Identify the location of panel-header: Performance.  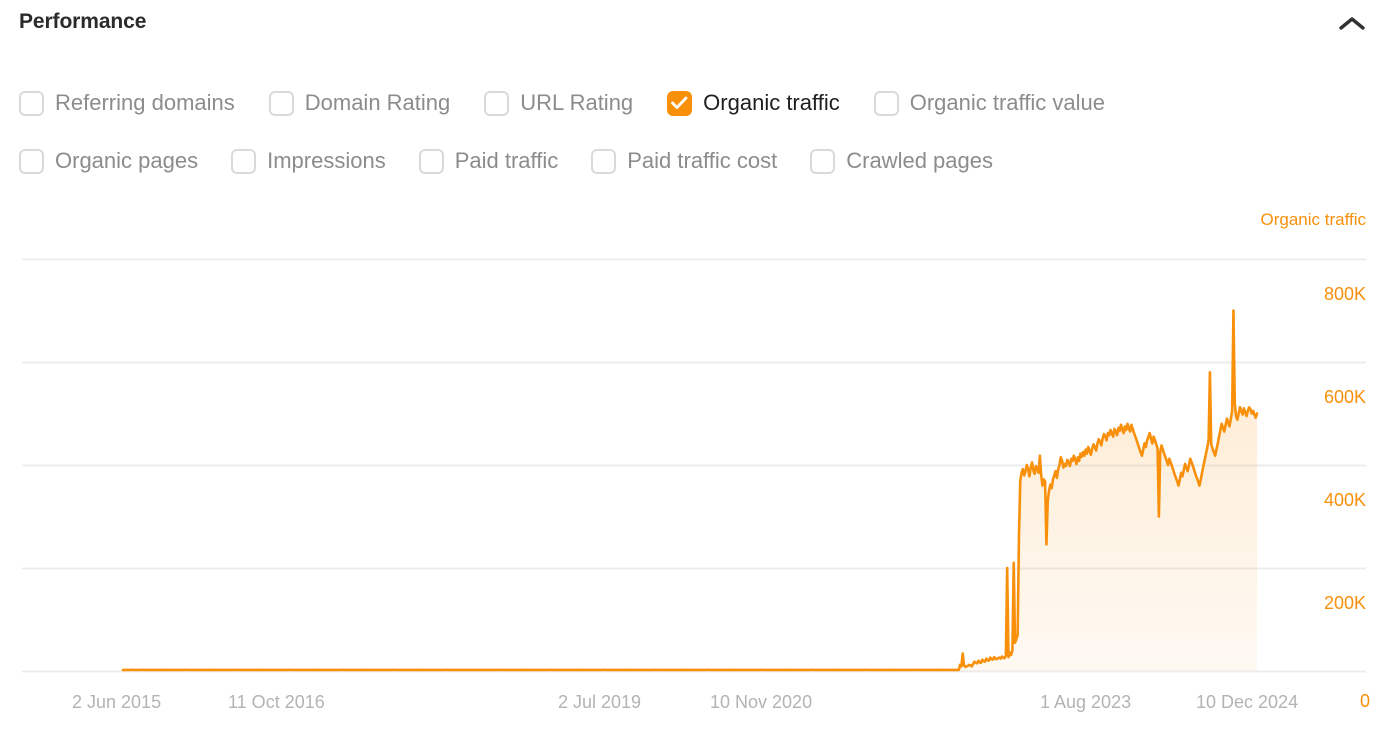
(693, 26).